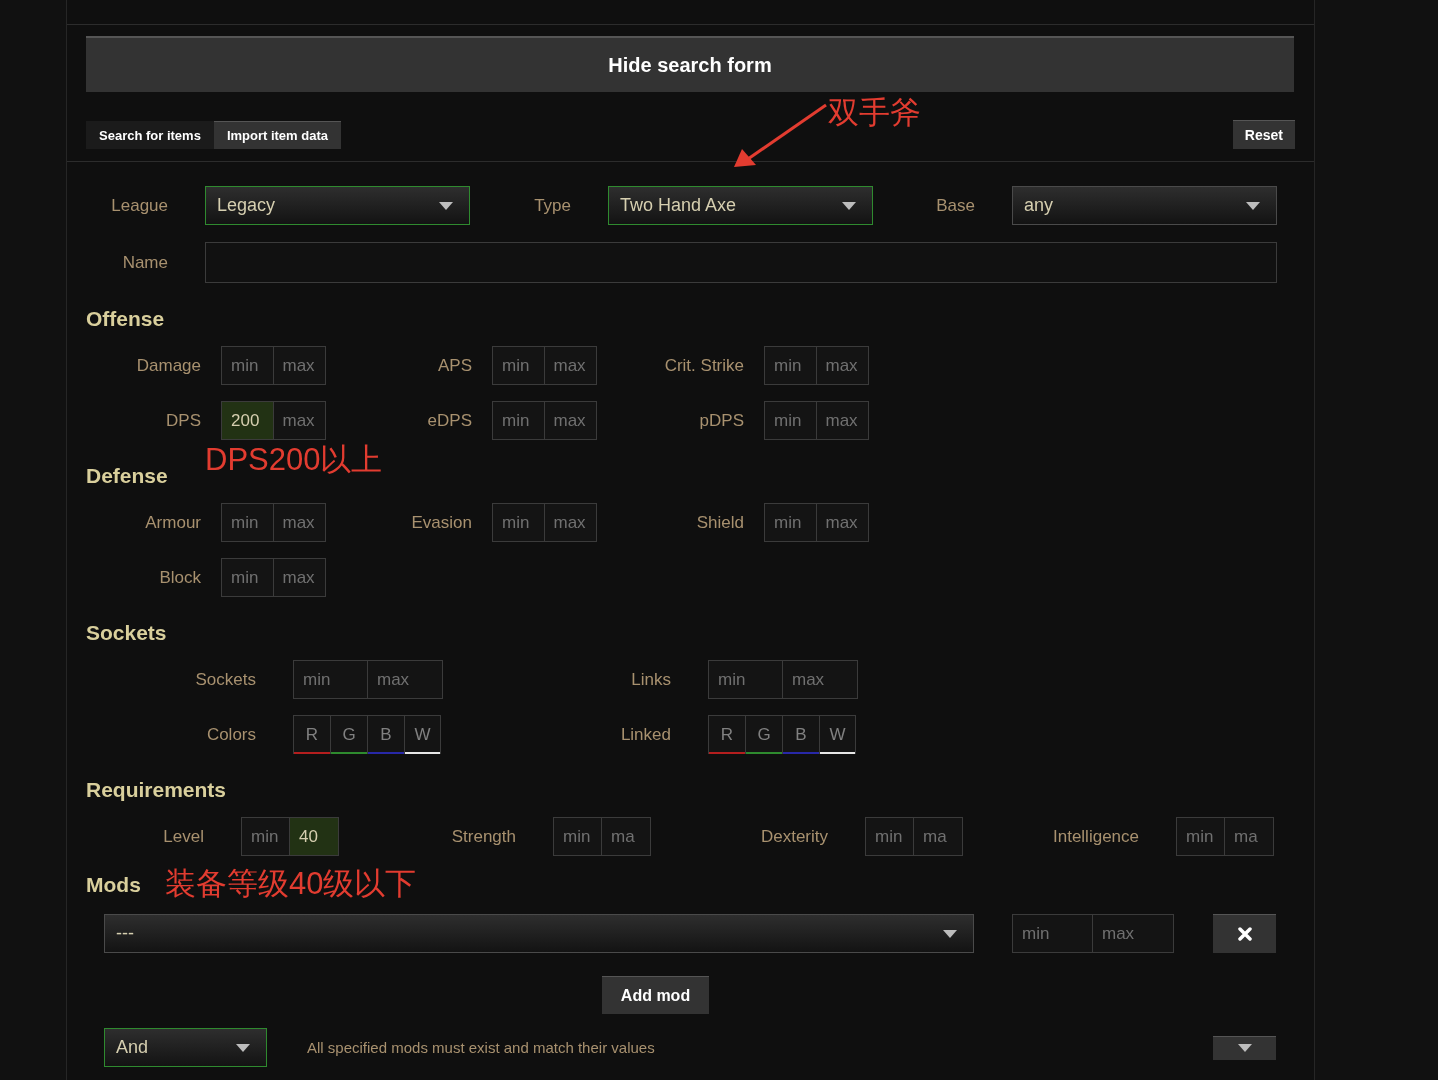  What do you see at coordinates (247, 420) in the screenshot?
I see `min-field: 200` at bounding box center [247, 420].